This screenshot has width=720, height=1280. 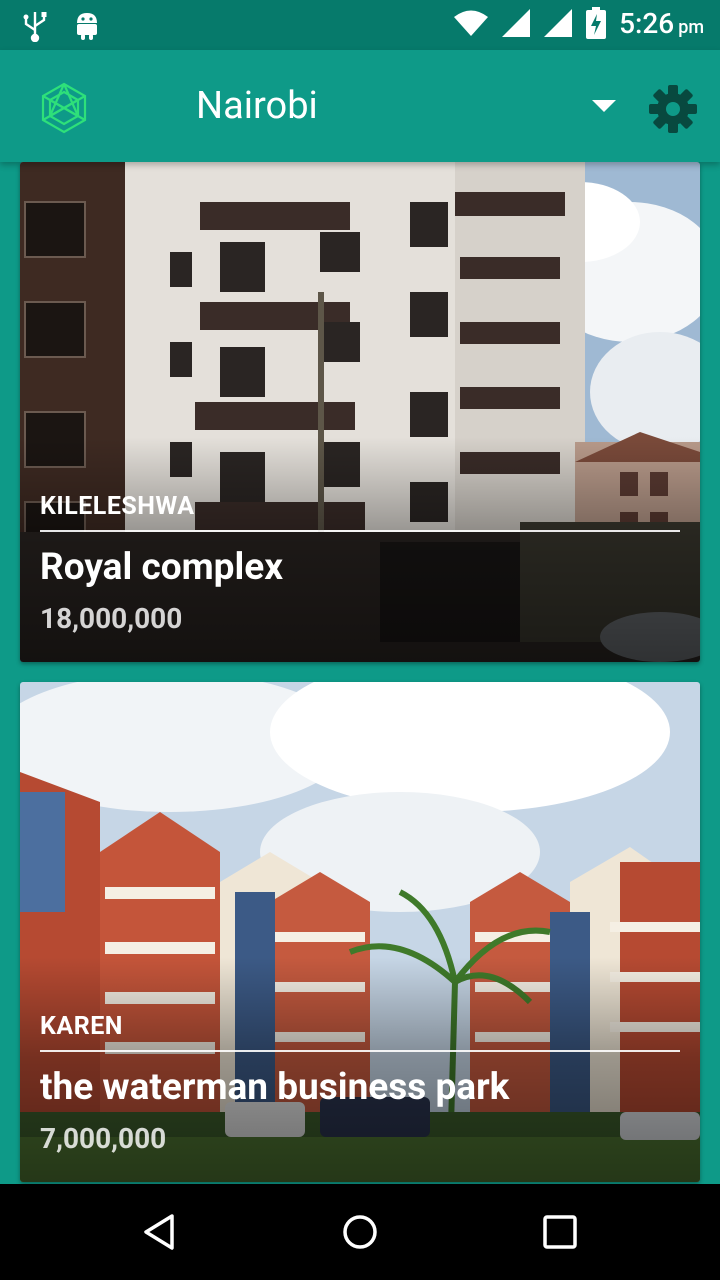 I want to click on gear-icon, so click(x=673, y=109).